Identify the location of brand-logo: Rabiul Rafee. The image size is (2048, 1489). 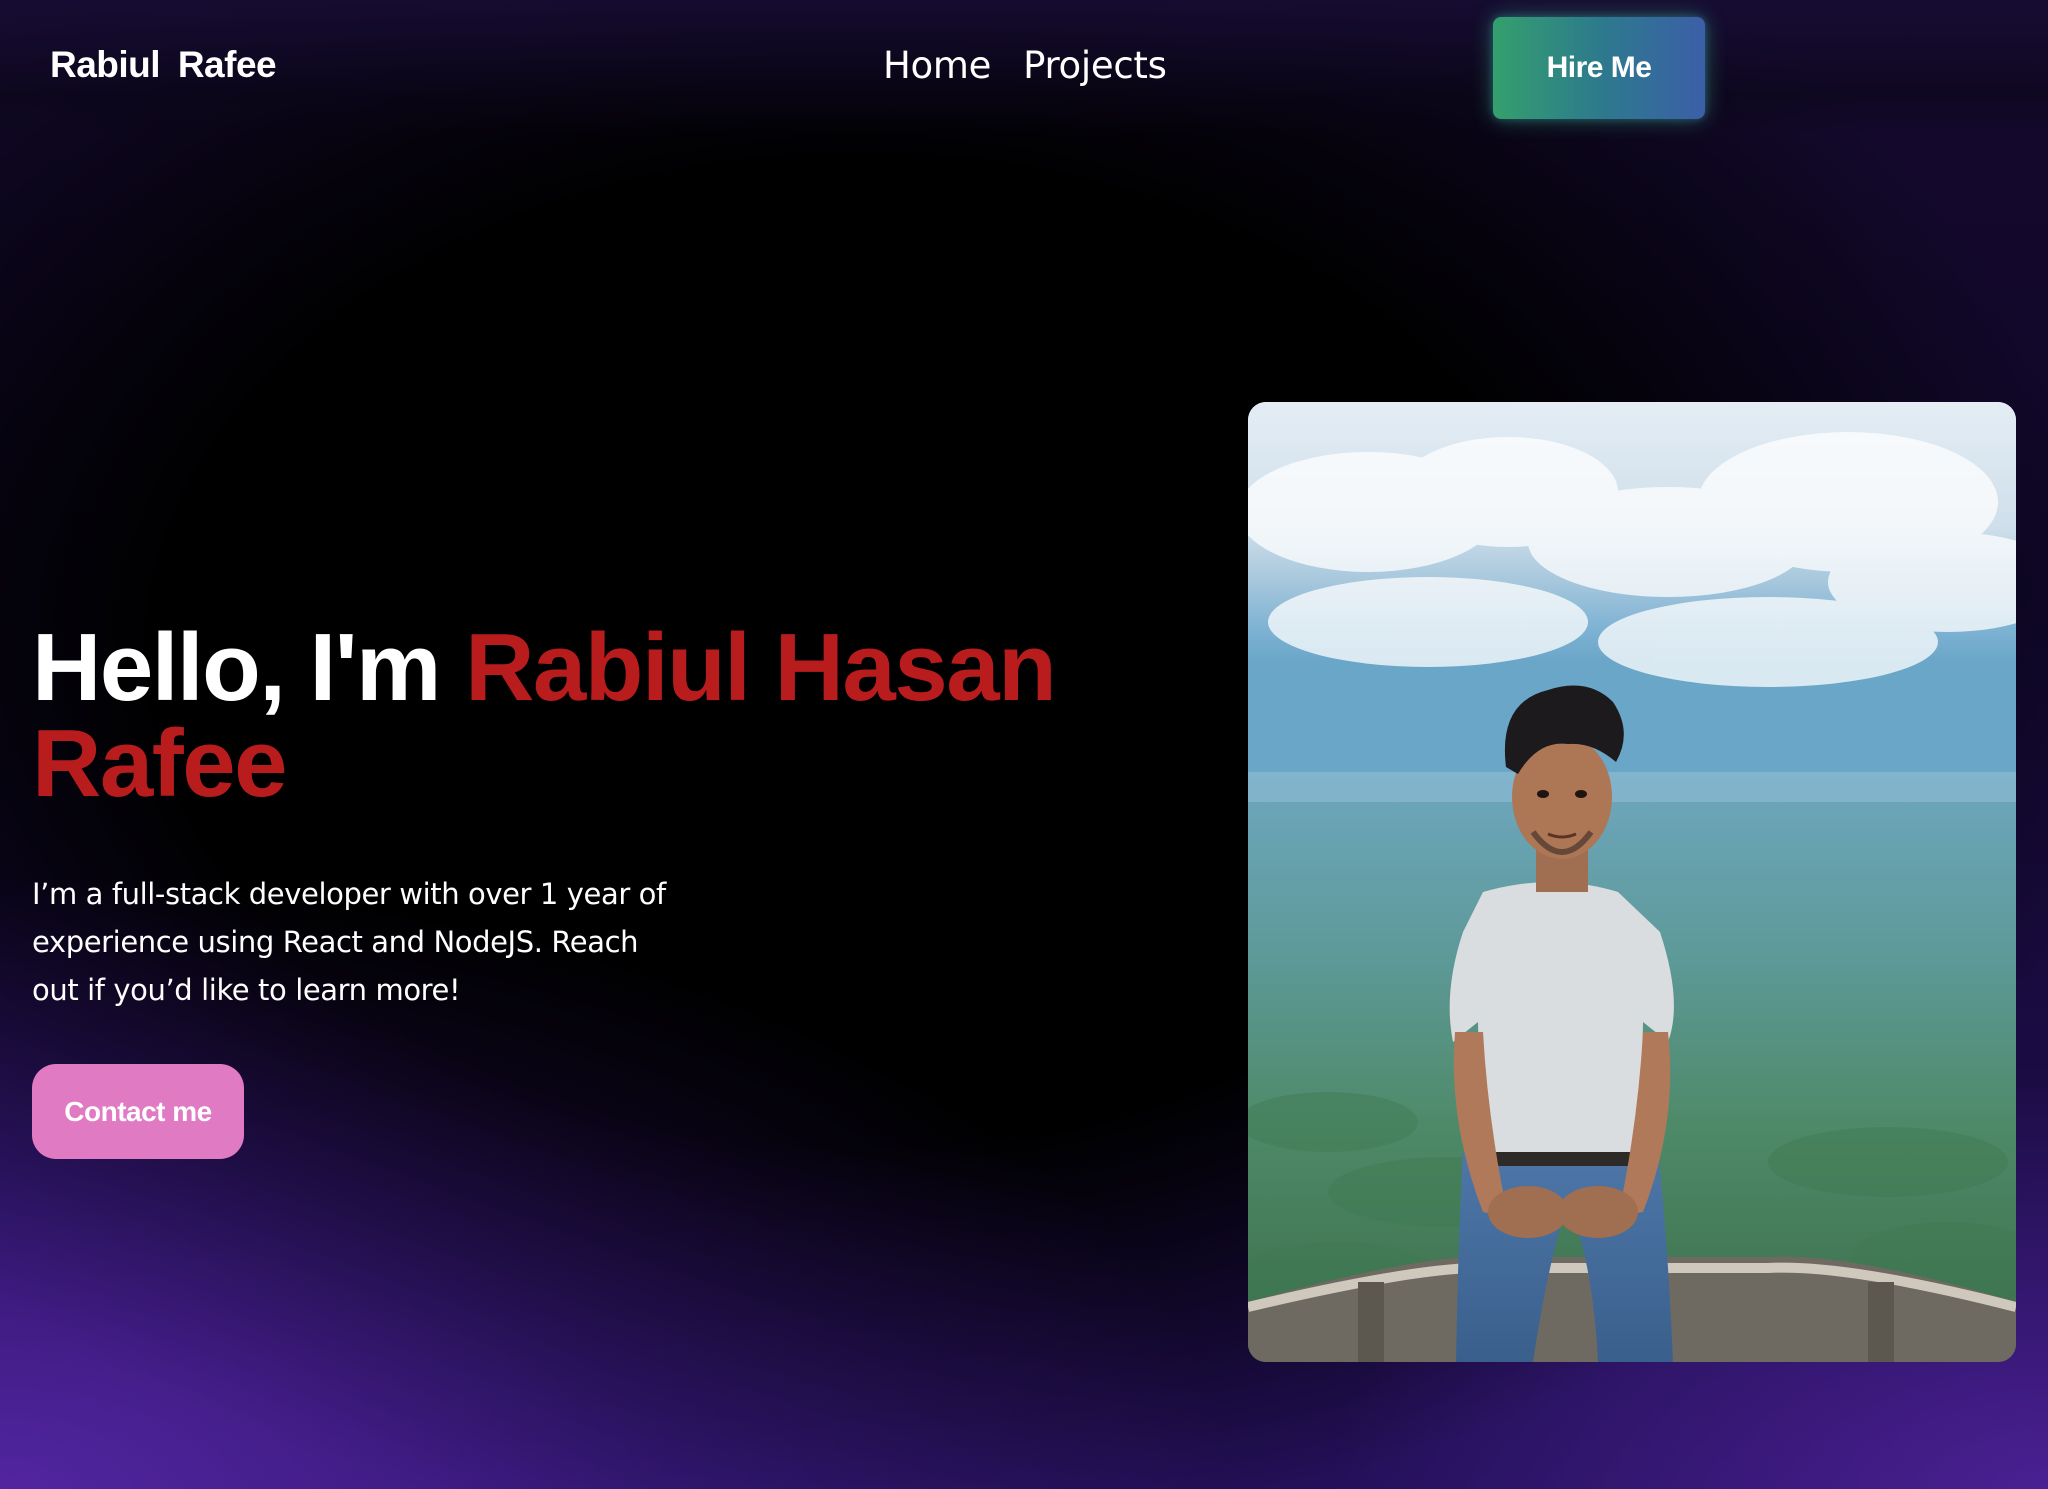
(163, 65).